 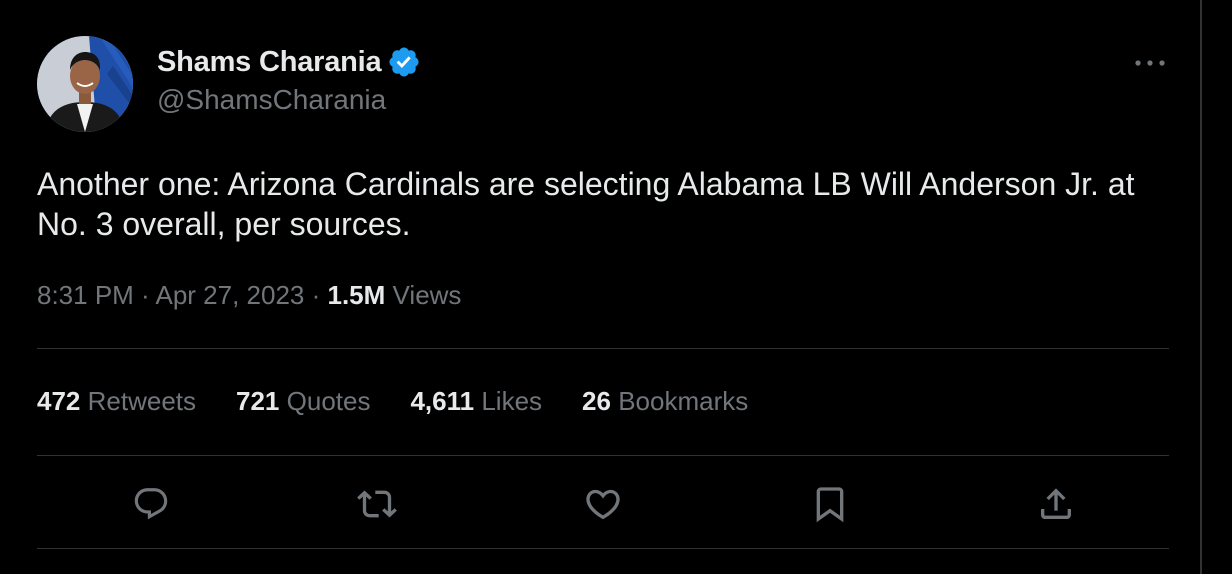 I want to click on retweets-count: 472, so click(x=59, y=401).